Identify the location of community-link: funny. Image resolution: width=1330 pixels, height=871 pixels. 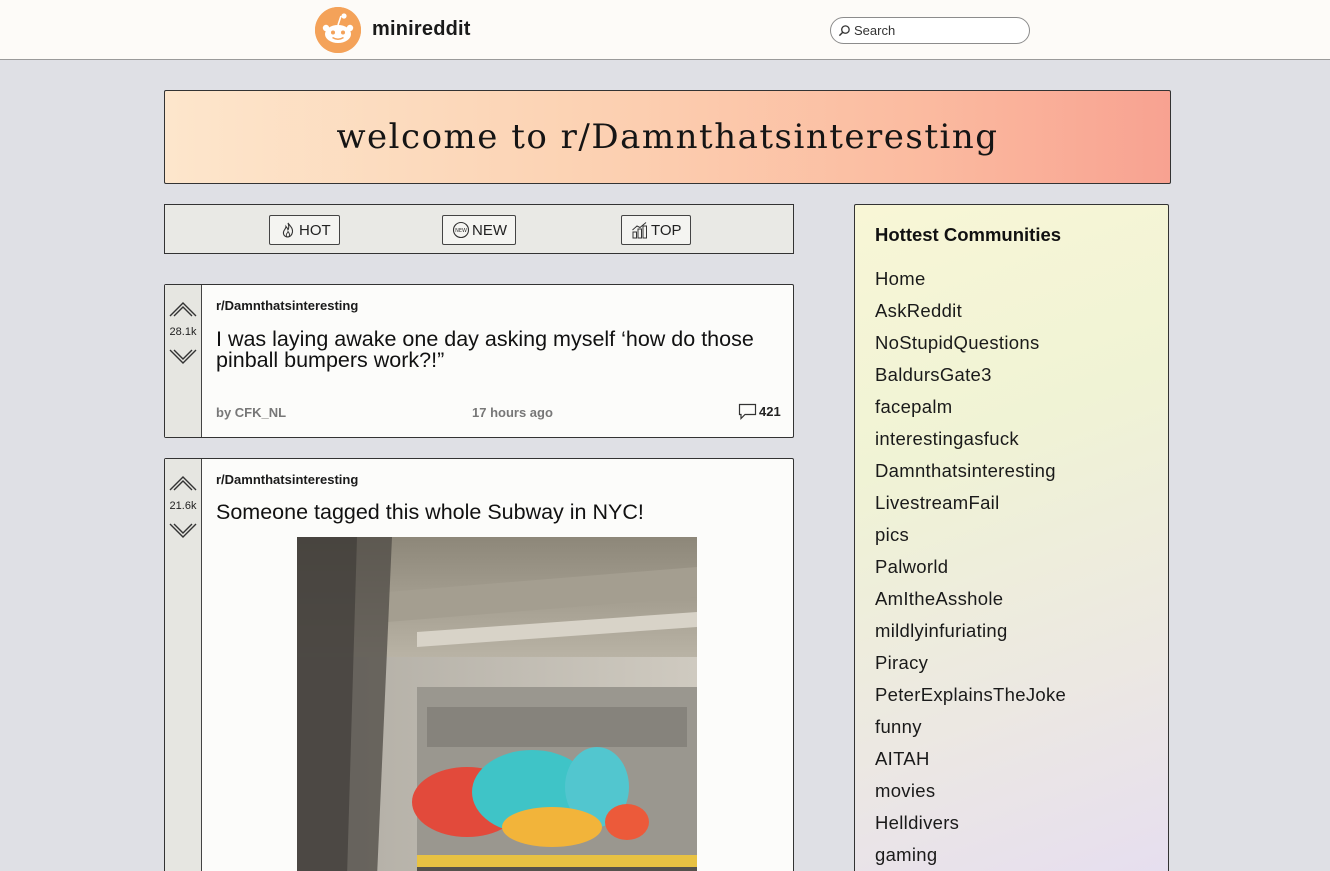
(970, 732).